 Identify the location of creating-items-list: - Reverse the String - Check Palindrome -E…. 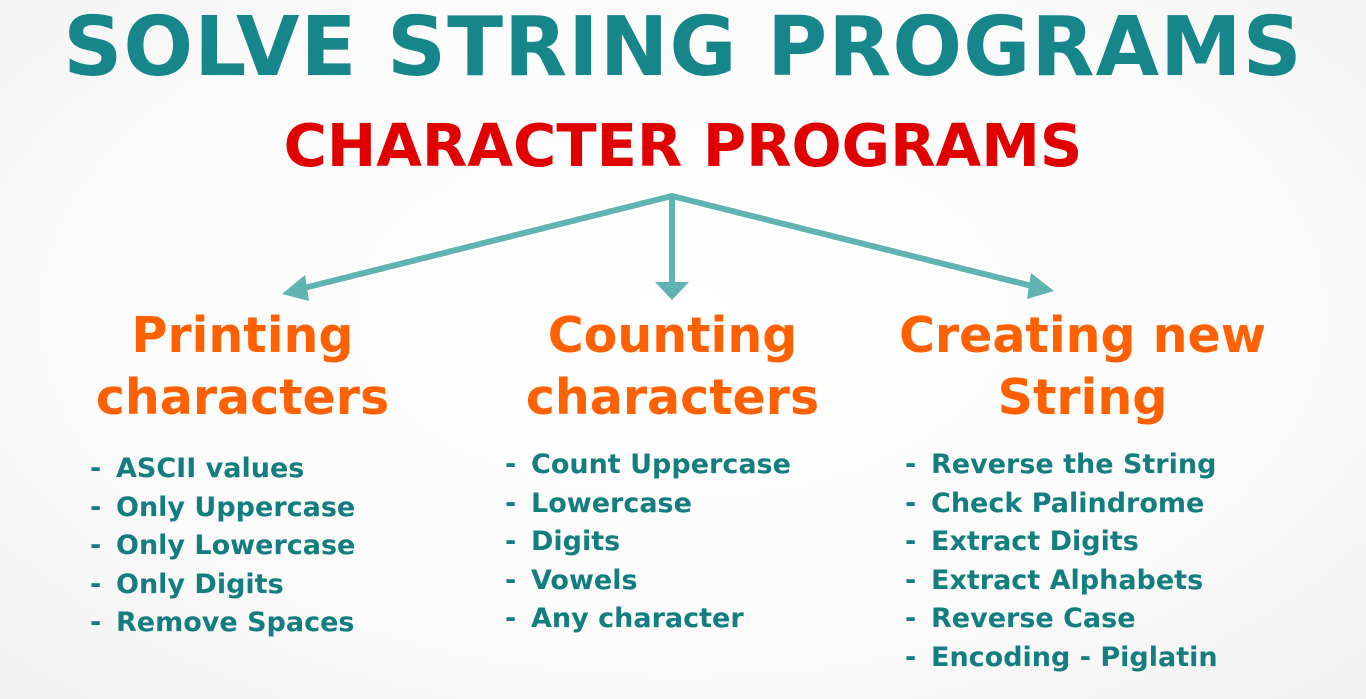
(1061, 561).